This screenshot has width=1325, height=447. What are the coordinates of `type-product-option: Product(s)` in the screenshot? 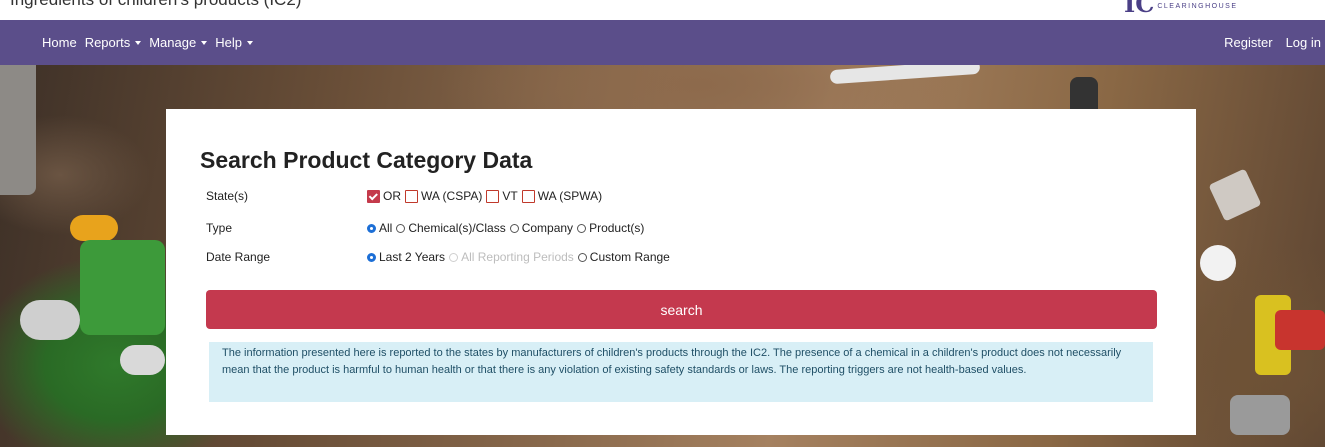 It's located at (610, 228).